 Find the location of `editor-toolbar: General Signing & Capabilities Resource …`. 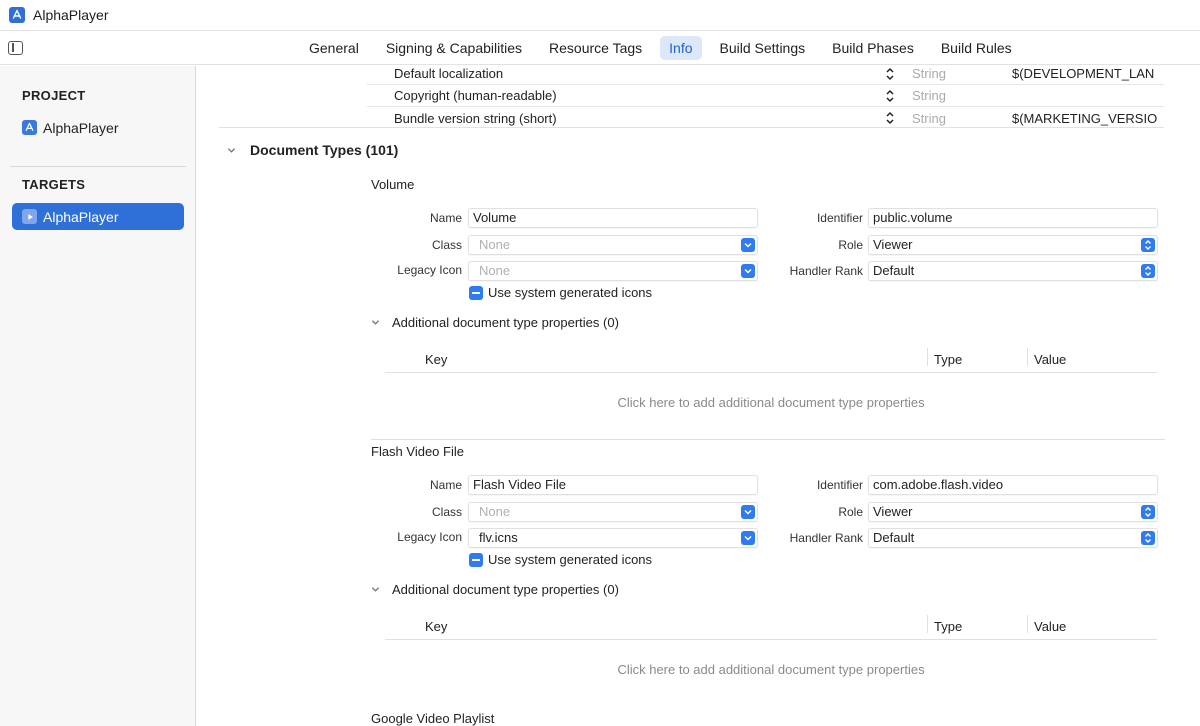

editor-toolbar: General Signing & Capabilities Resource … is located at coordinates (600, 47).